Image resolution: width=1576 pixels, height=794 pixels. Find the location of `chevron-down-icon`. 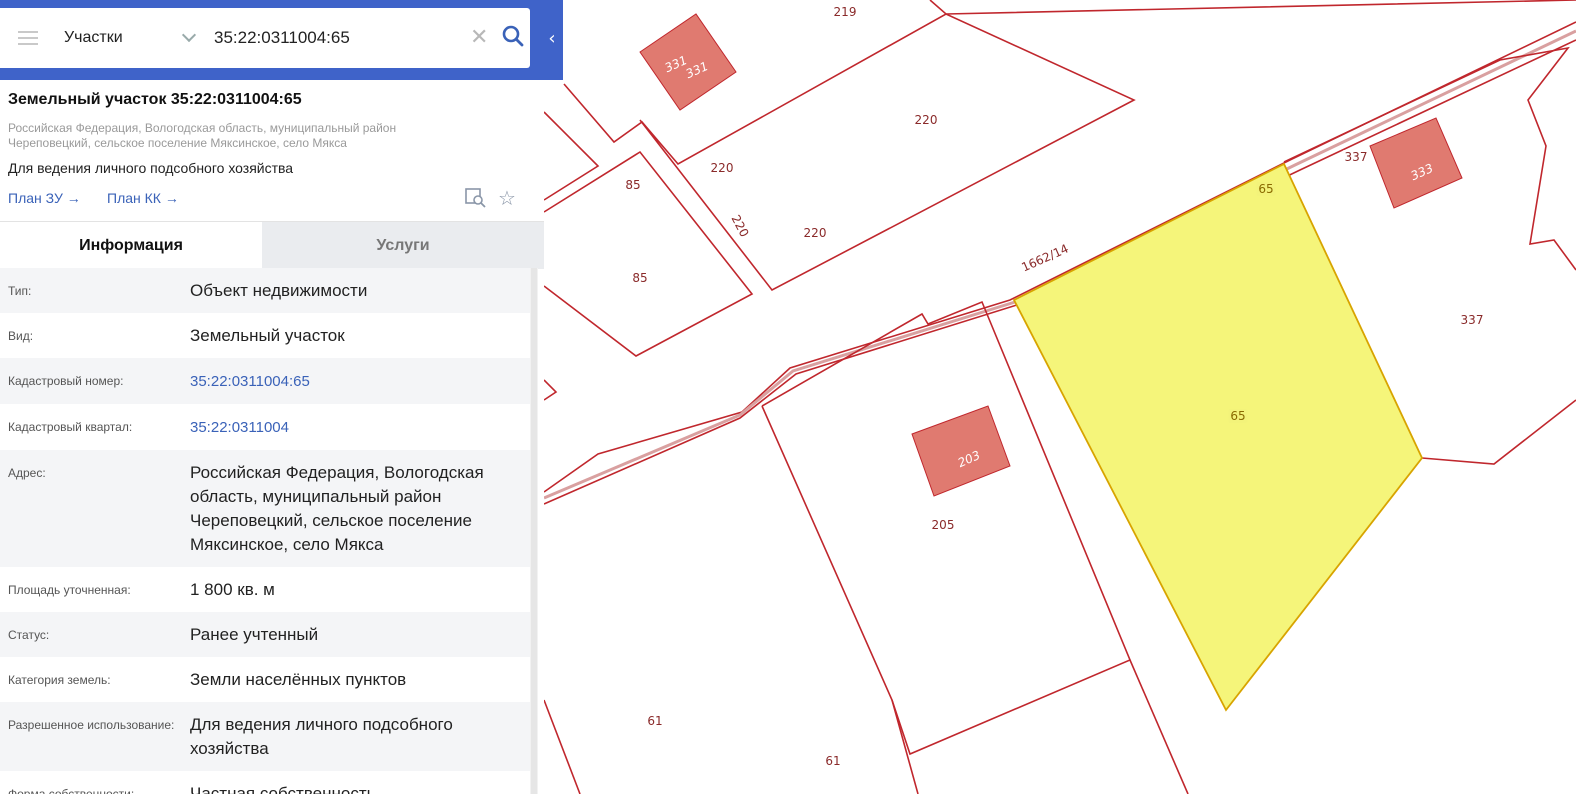

chevron-down-icon is located at coordinates (189, 35).